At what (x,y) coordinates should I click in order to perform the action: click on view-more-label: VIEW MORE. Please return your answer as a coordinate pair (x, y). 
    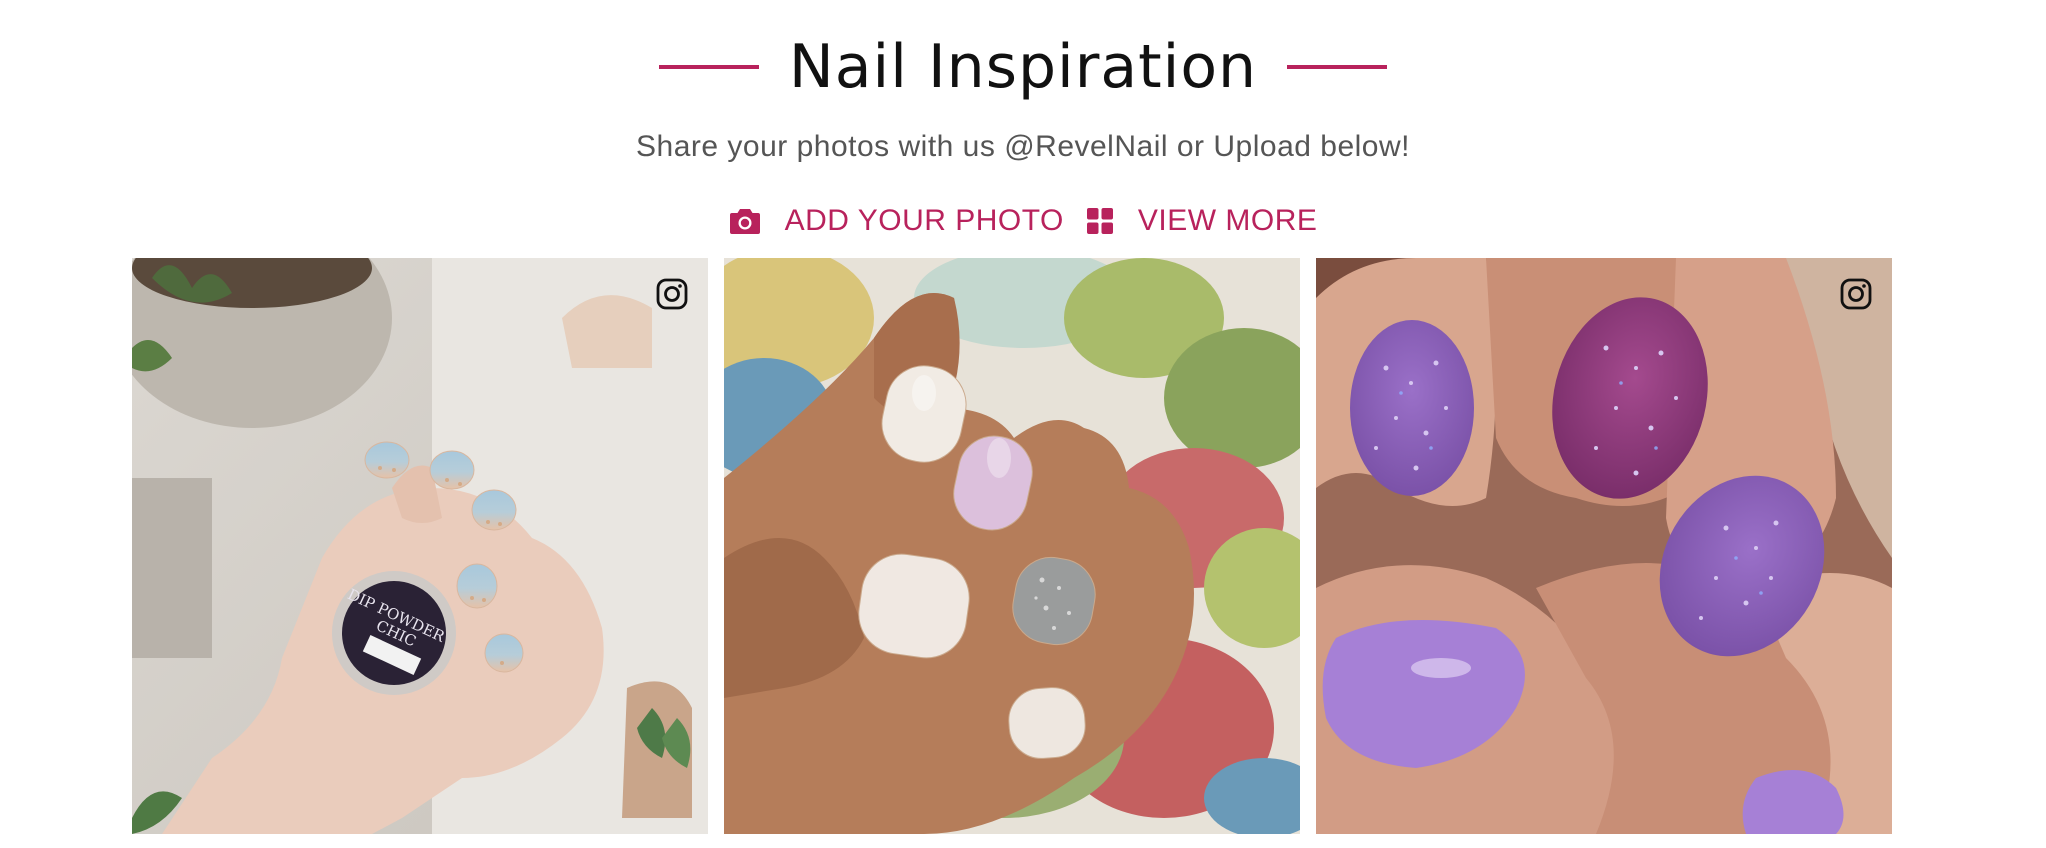
    Looking at the image, I should click on (1227, 220).